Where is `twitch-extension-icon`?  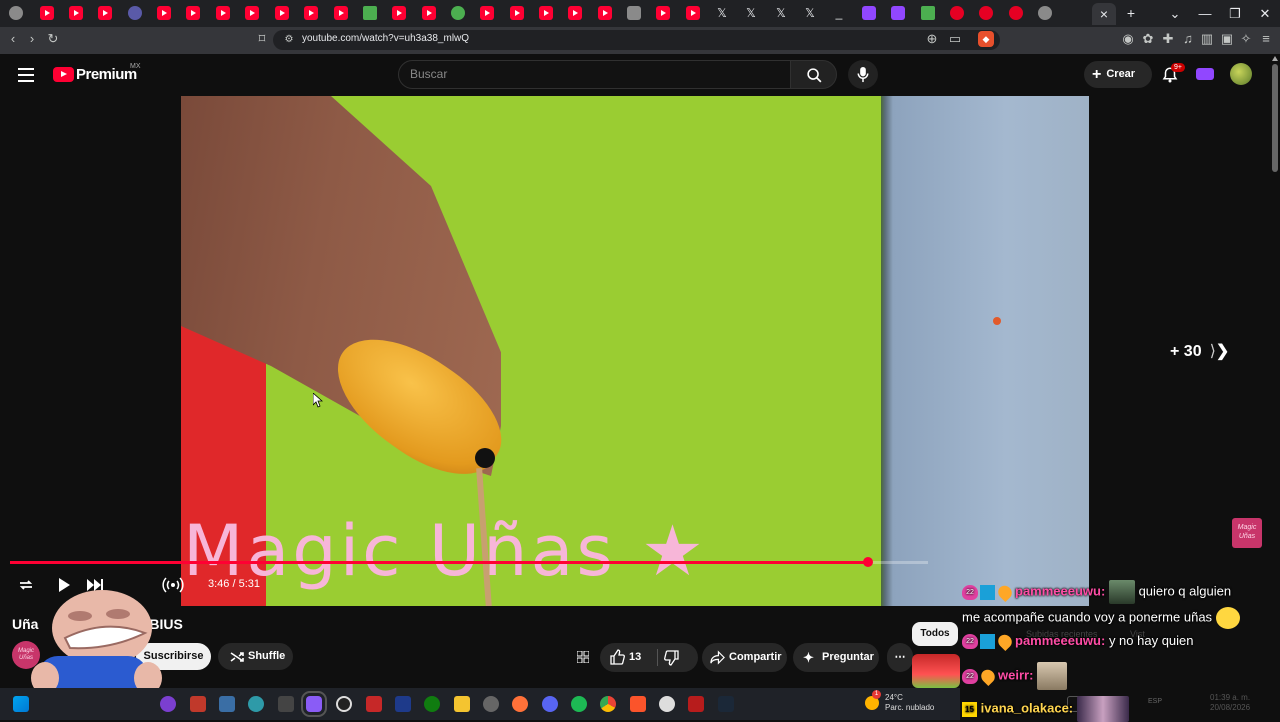 twitch-extension-icon is located at coordinates (1205, 74).